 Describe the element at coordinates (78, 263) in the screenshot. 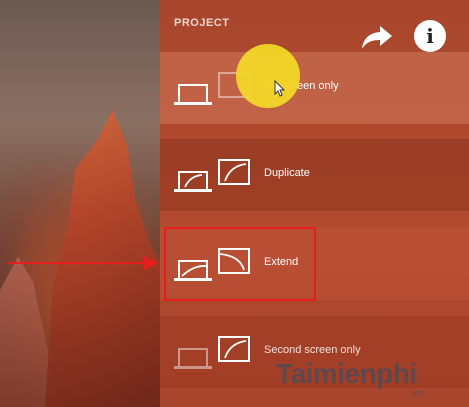

I see `pointer-arrow-line` at that location.